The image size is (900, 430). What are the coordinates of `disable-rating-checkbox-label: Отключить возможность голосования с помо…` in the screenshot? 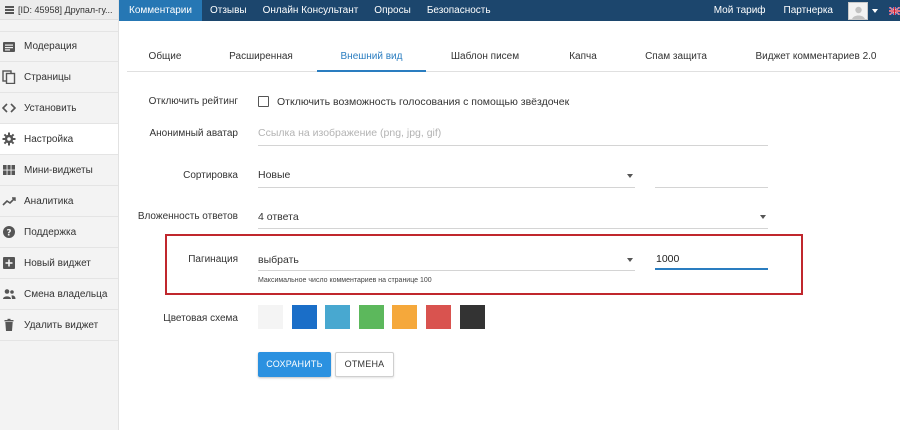 It's located at (423, 102).